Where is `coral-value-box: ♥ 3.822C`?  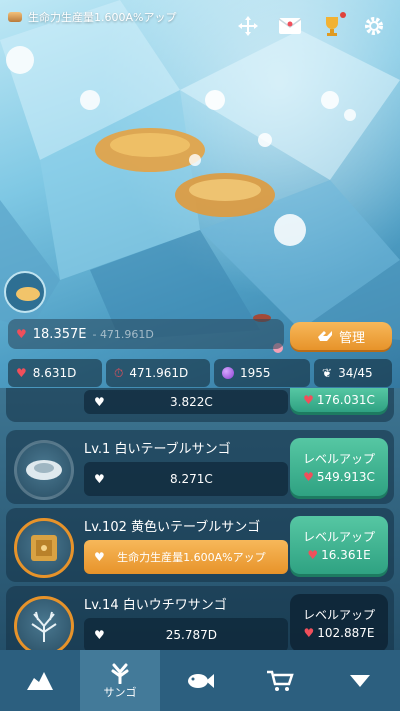
coral-value-box: ♥ 3.822C is located at coordinates (186, 402).